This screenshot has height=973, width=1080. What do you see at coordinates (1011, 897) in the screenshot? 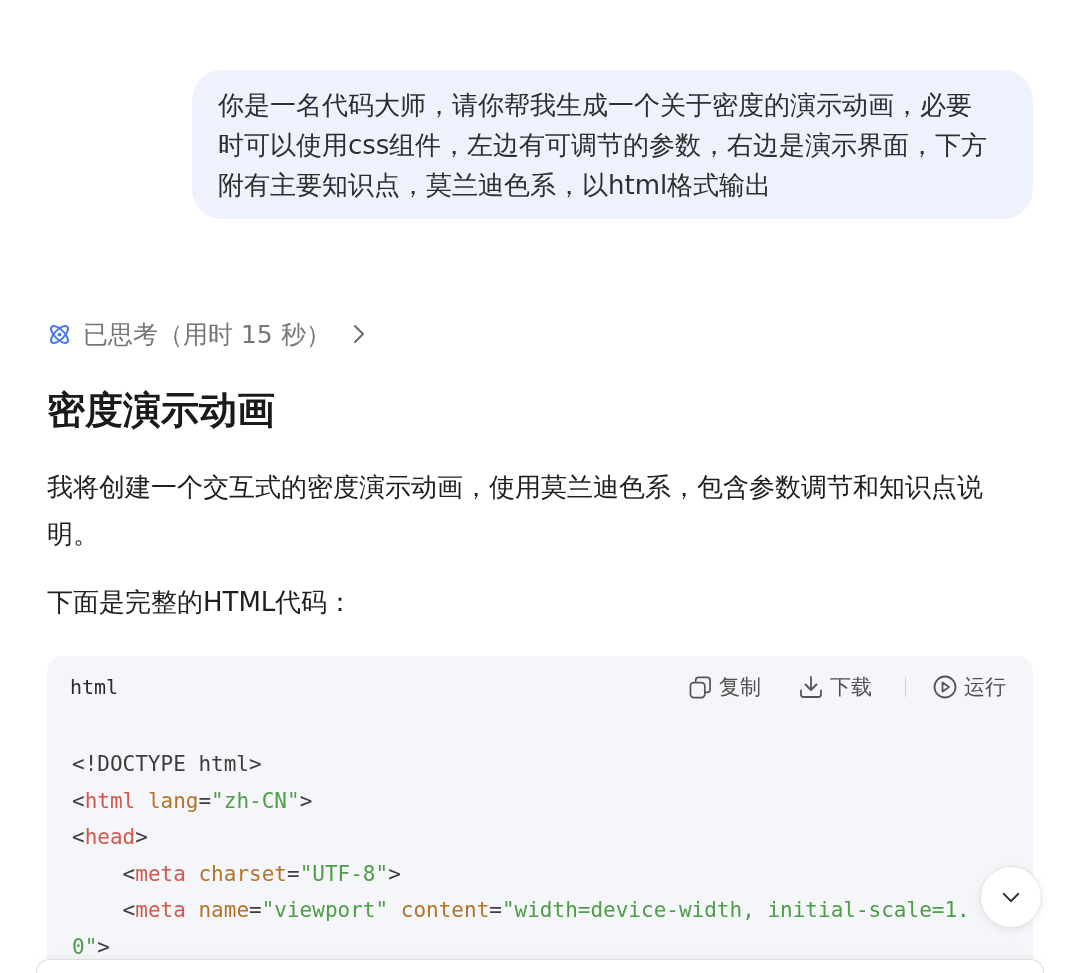
I see `chevron-down-icon` at bounding box center [1011, 897].